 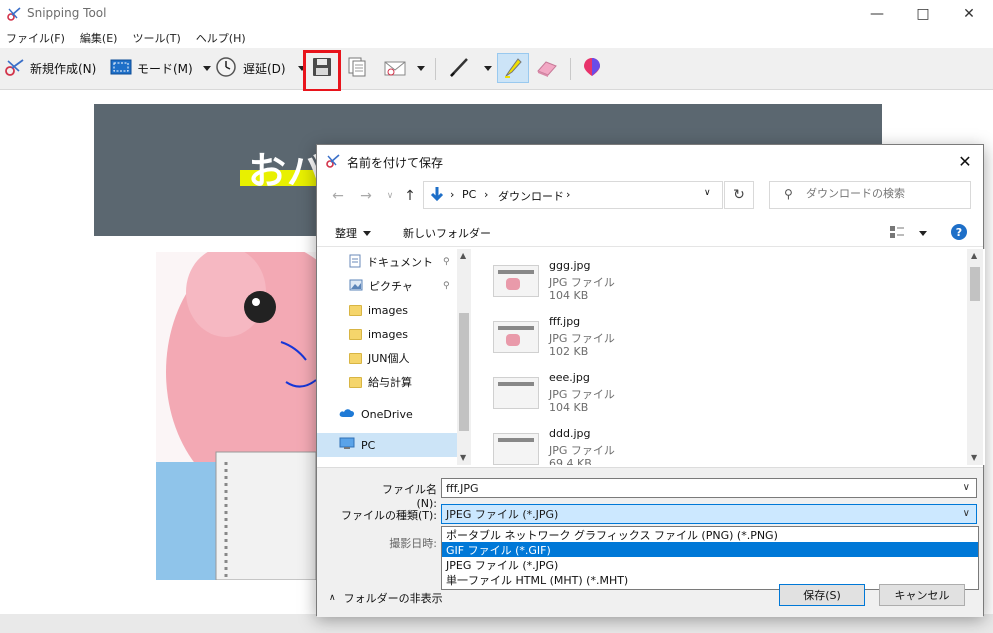 I want to click on refresh-button: ↻, so click(x=739, y=195).